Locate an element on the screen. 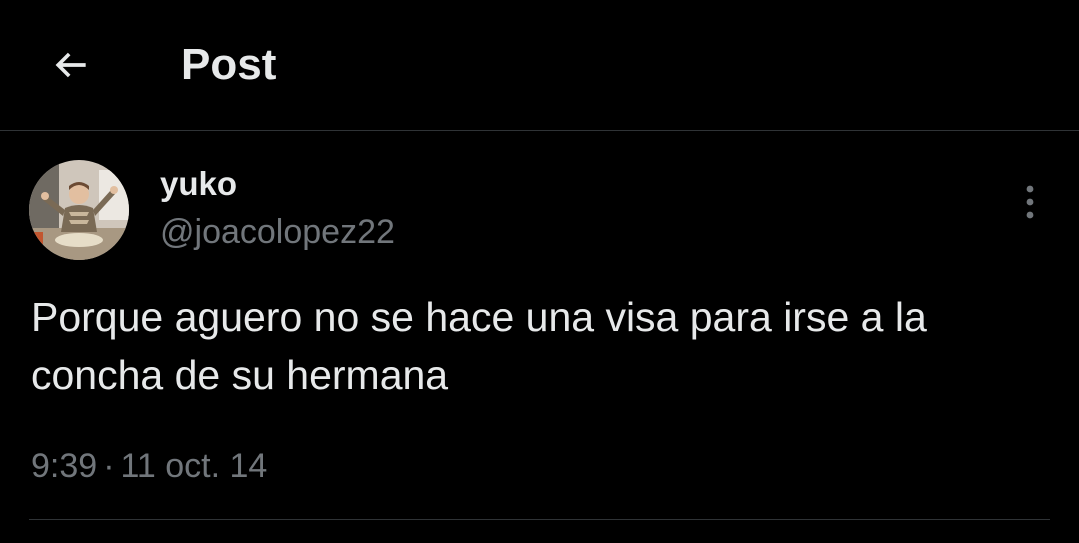 This screenshot has width=1079, height=543. back-button is located at coordinates (71, 65).